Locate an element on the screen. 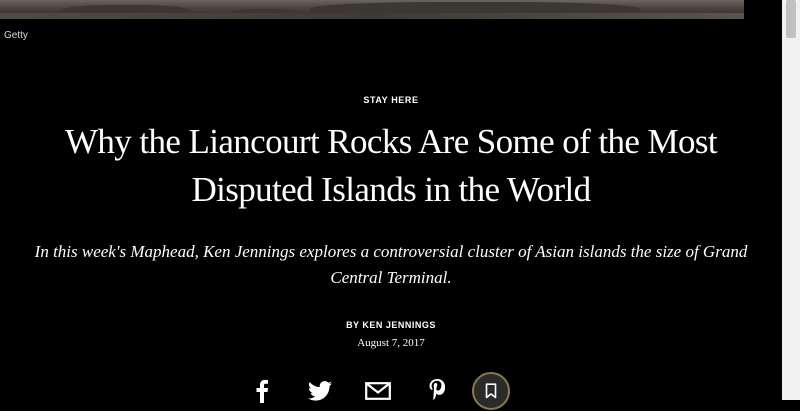  dek-line-2: Central Terminal. is located at coordinates (391, 277).